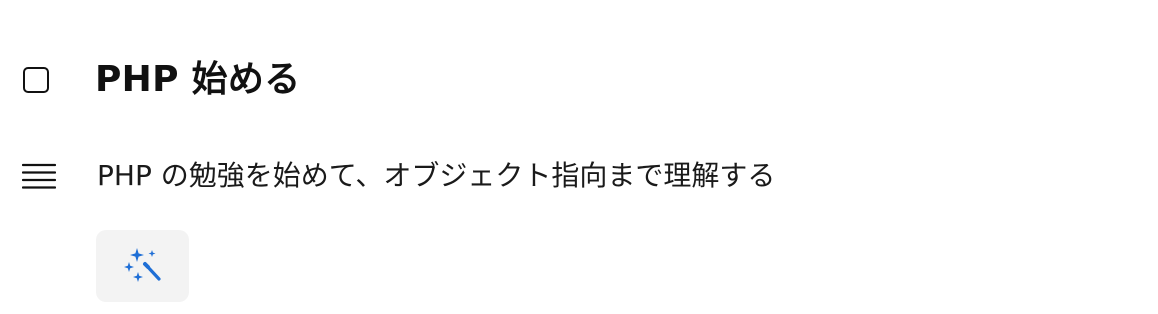 This screenshot has width=1158, height=314. I want to click on magic-wand-button, so click(142, 266).